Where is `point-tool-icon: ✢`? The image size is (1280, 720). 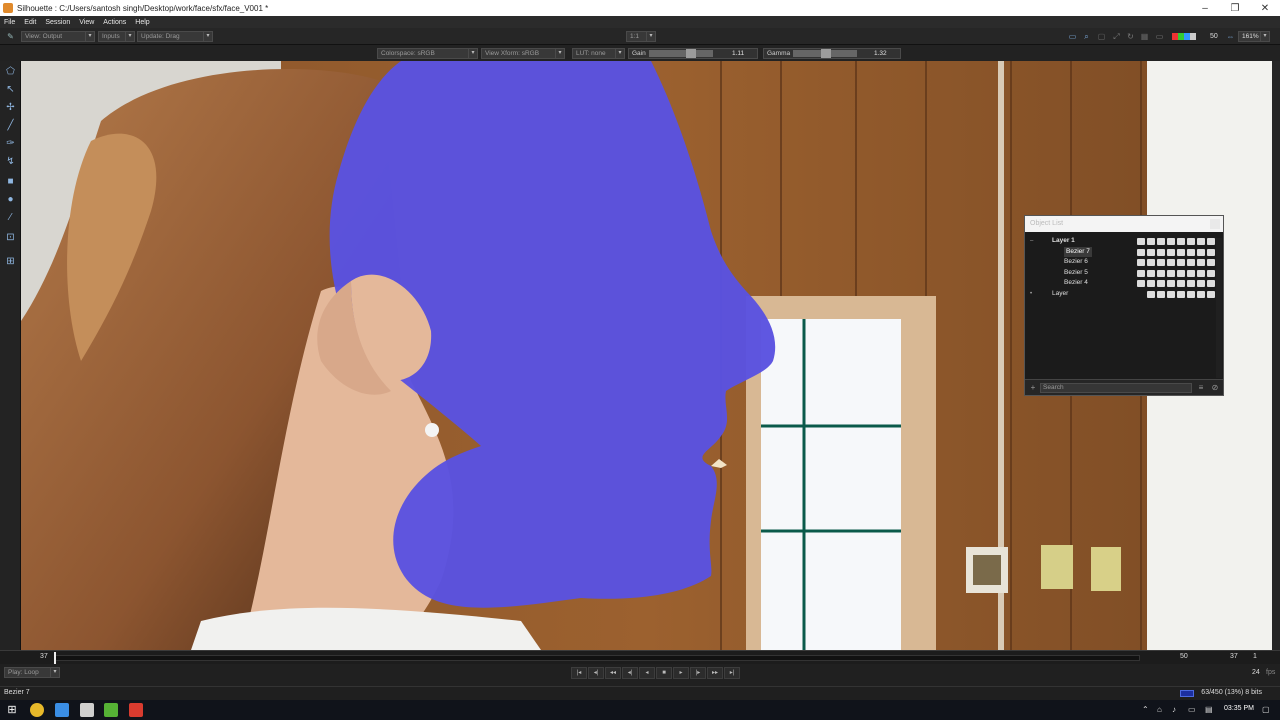 point-tool-icon: ✢ is located at coordinates (10, 107).